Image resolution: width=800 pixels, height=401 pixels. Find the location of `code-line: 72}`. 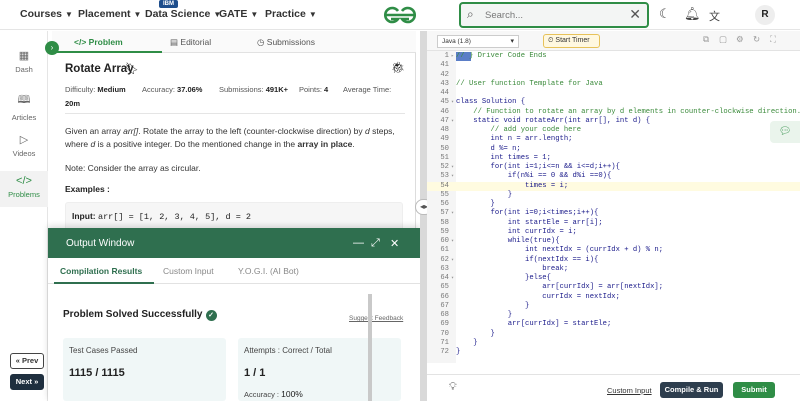

code-line: 72} is located at coordinates (613, 352).